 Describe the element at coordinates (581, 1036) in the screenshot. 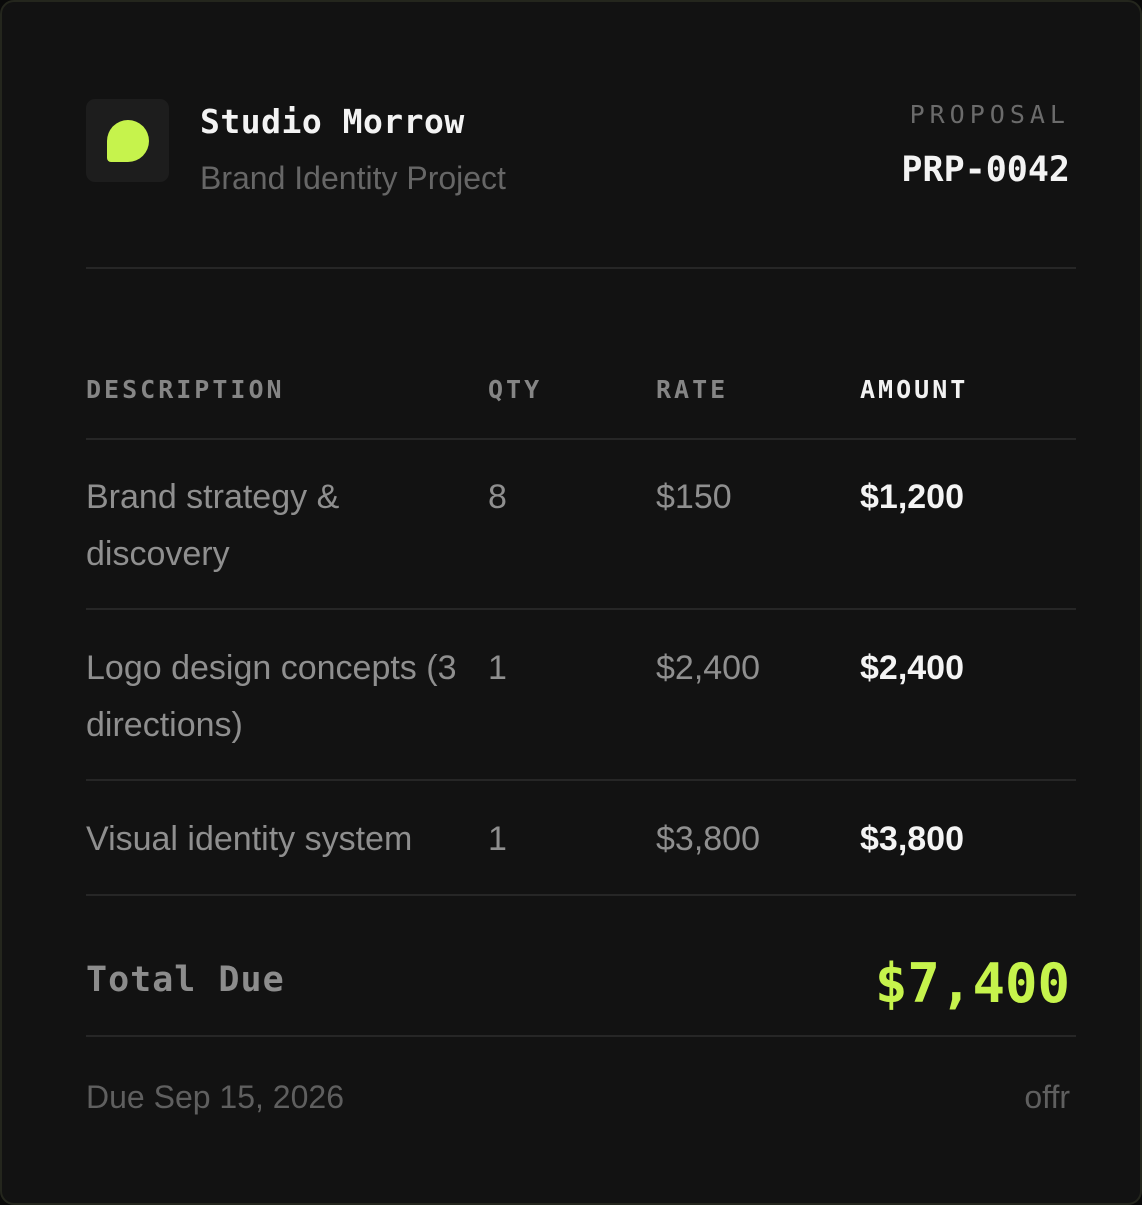

I see `total-divider` at that location.